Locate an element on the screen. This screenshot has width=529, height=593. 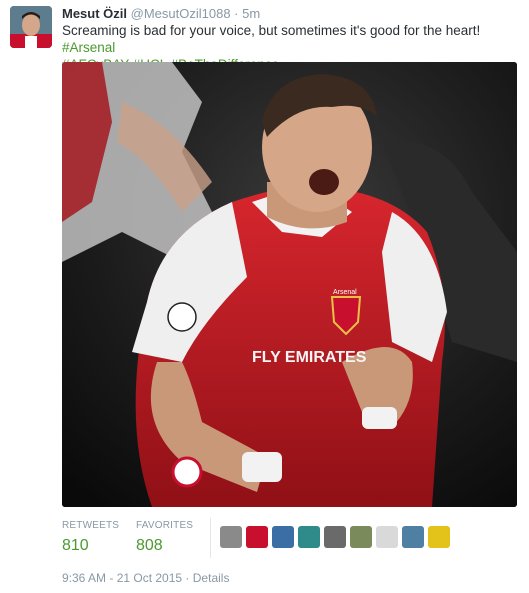
tweet-footer: 9:36 AM - 21 Oct 2015 · Details is located at coordinates (145, 578).